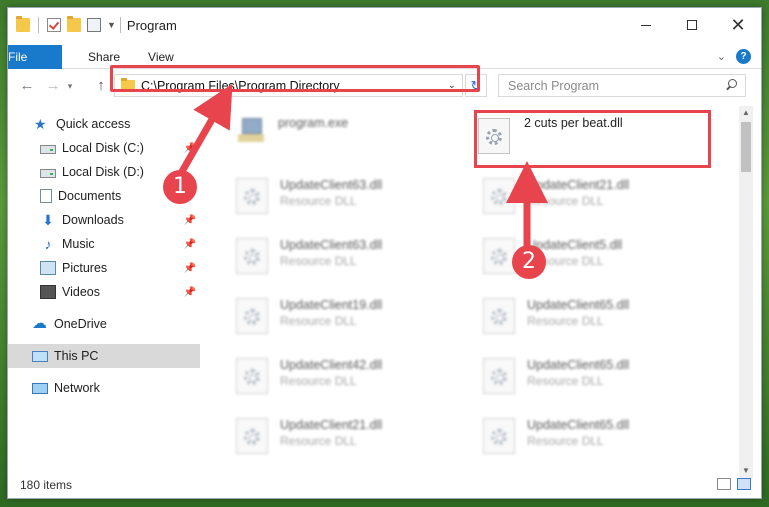 This screenshot has width=769, height=507. What do you see at coordinates (554, 85) in the screenshot?
I see `search-placeholder: Search Program` at bounding box center [554, 85].